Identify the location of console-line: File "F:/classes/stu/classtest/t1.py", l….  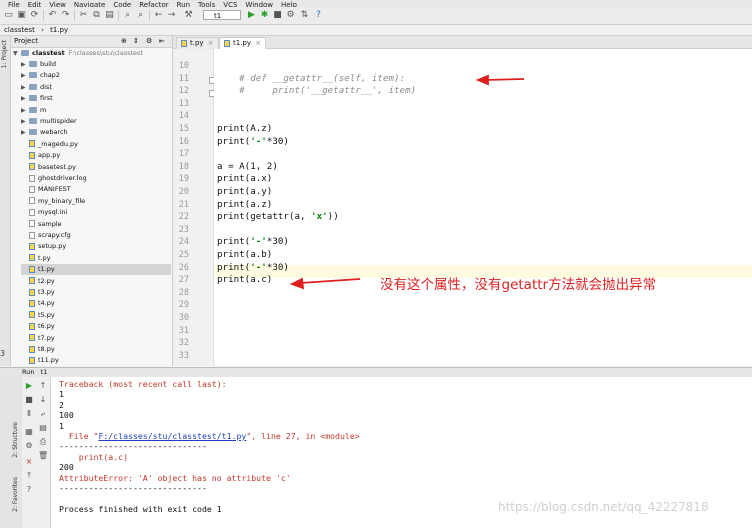
(209, 436).